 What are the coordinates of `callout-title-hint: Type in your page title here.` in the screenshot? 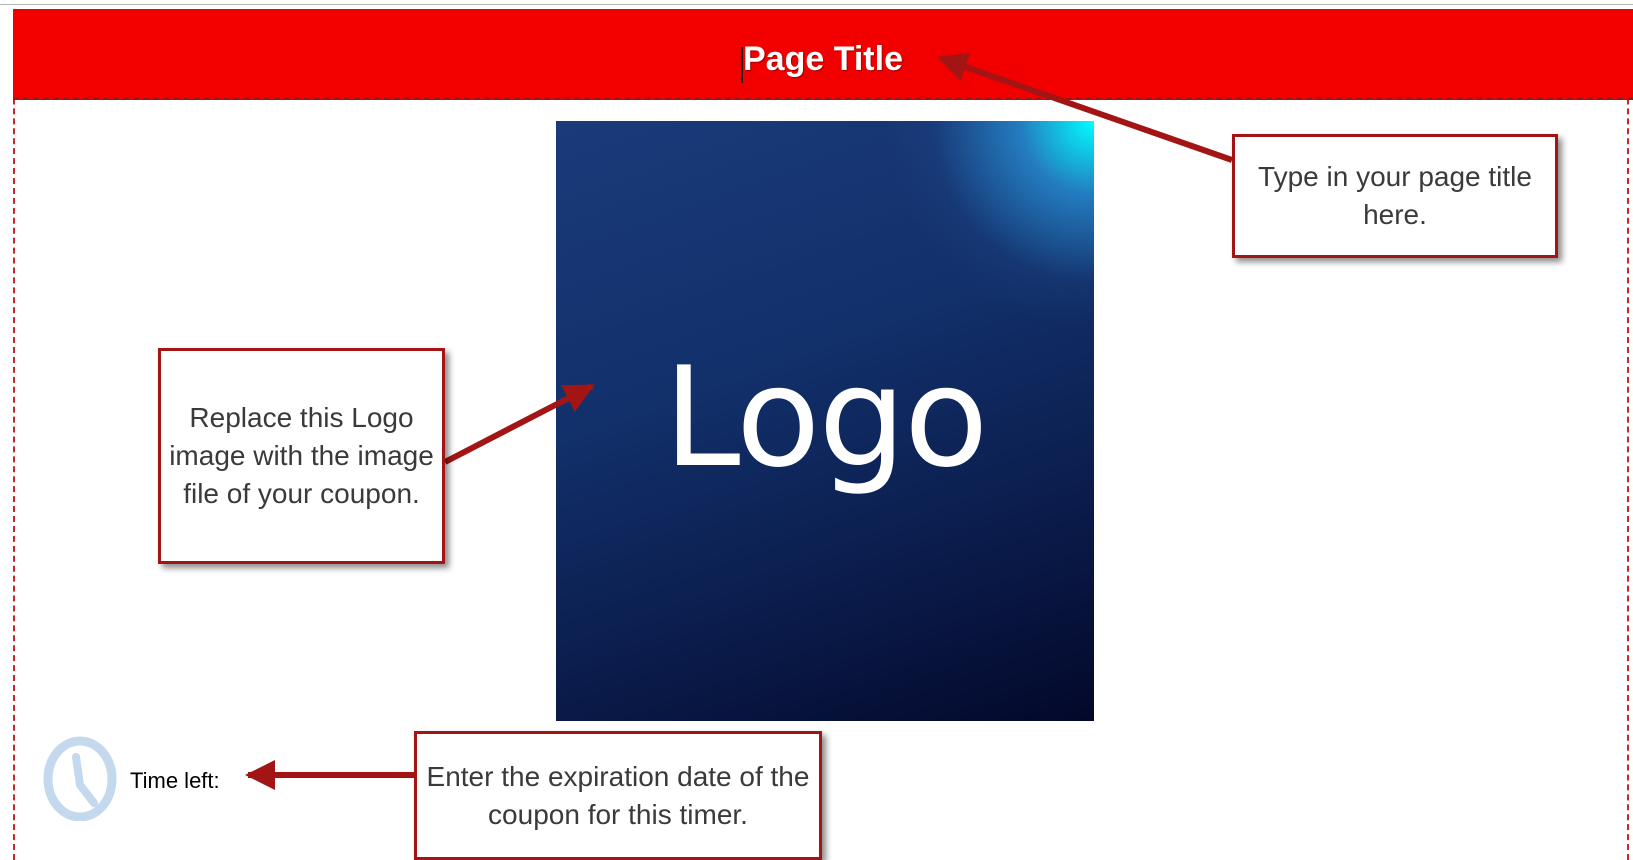 It's located at (1395, 196).